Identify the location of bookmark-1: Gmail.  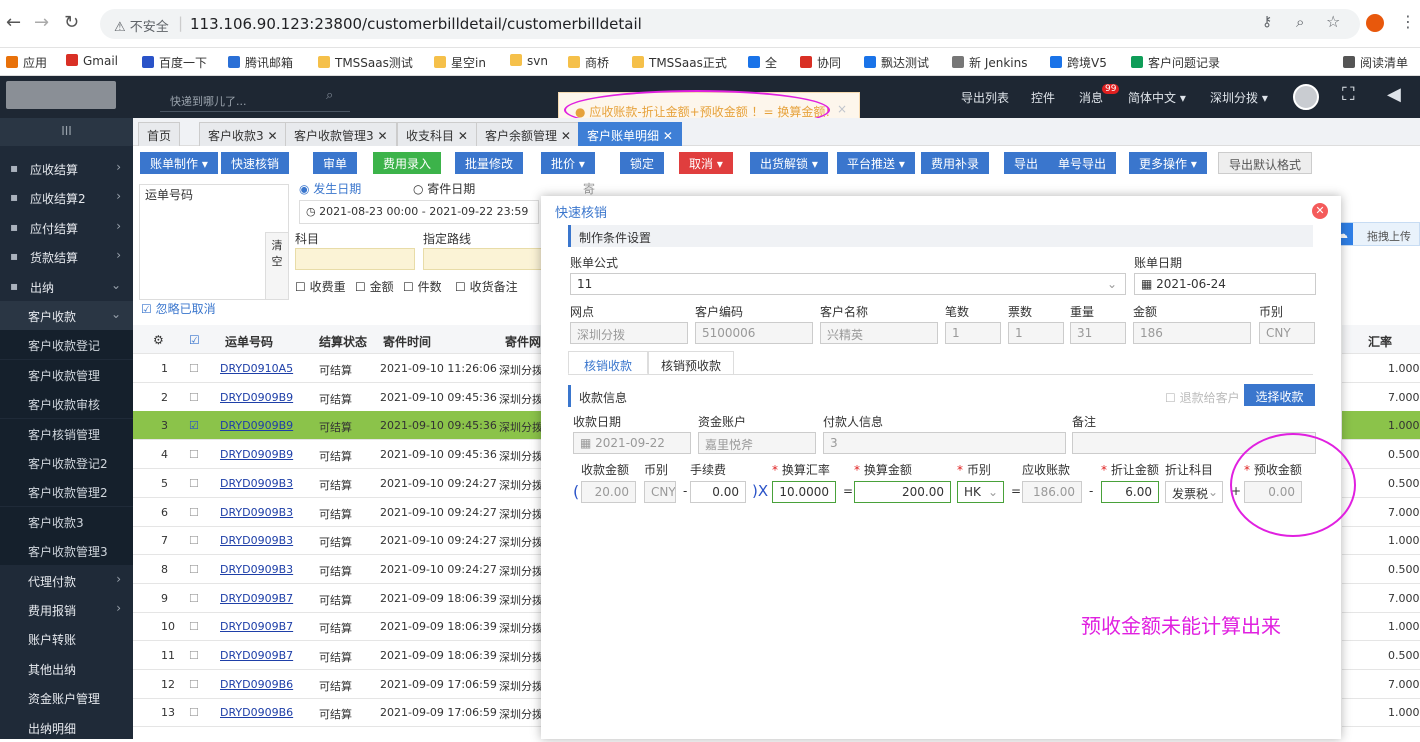
(92, 61).